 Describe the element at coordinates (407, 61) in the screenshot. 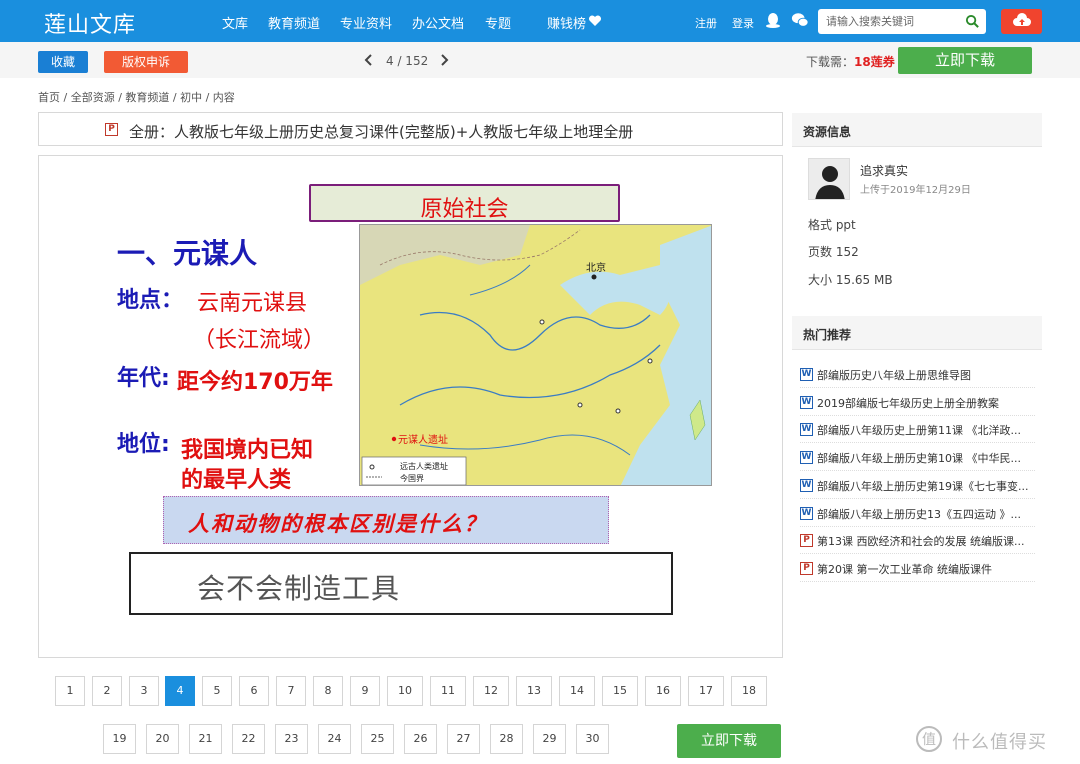

I see `page-indicator: 4 / 152` at that location.